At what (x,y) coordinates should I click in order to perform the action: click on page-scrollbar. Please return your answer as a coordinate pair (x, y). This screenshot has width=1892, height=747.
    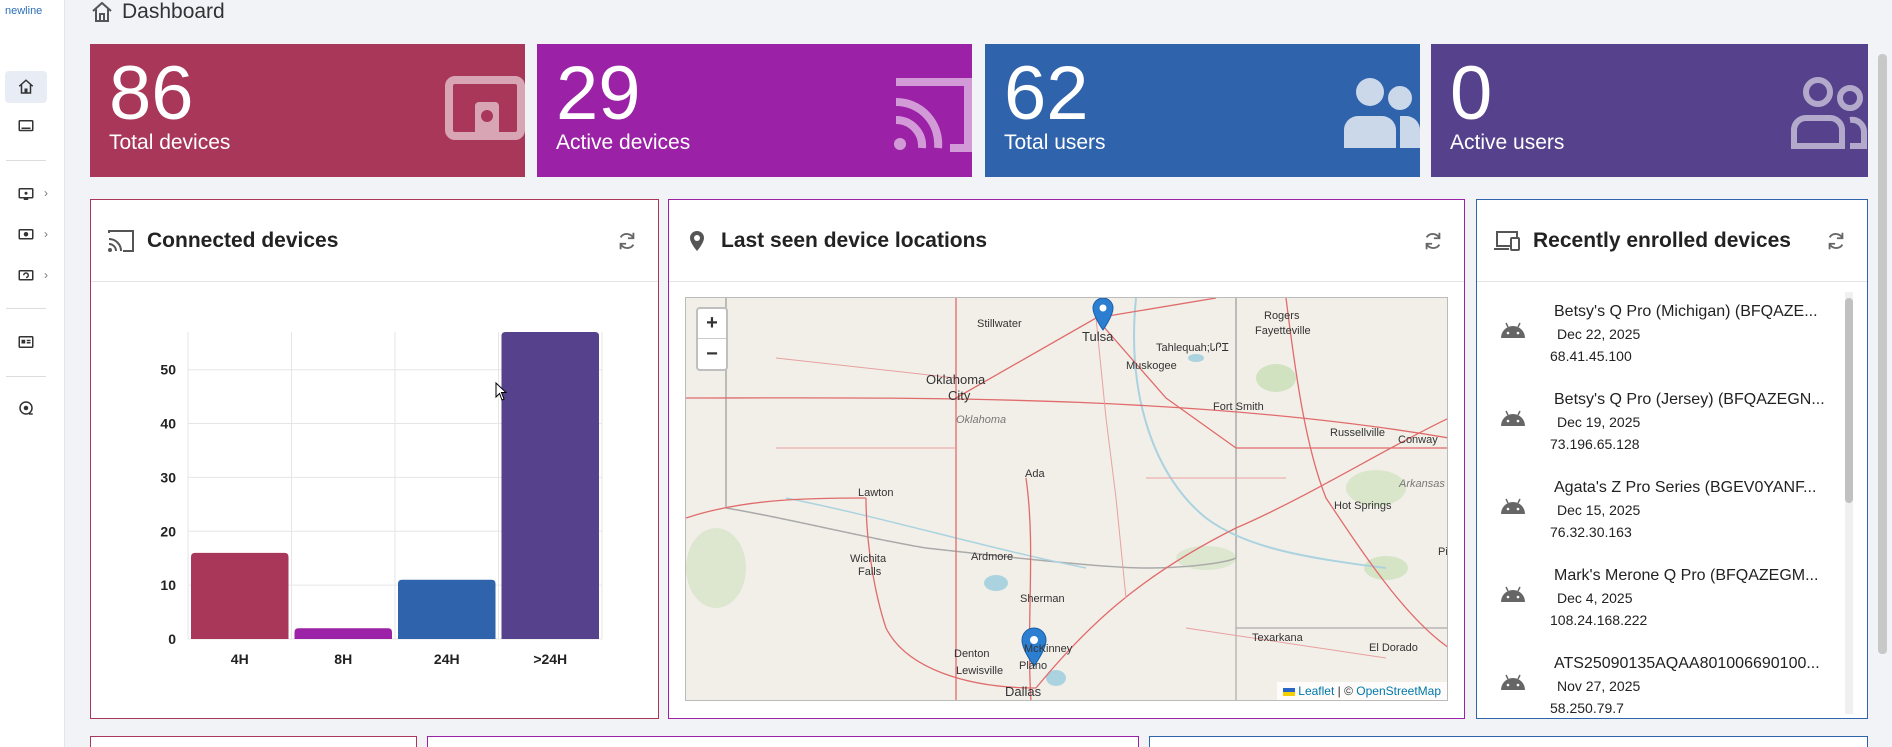
    Looking at the image, I should click on (1883, 379).